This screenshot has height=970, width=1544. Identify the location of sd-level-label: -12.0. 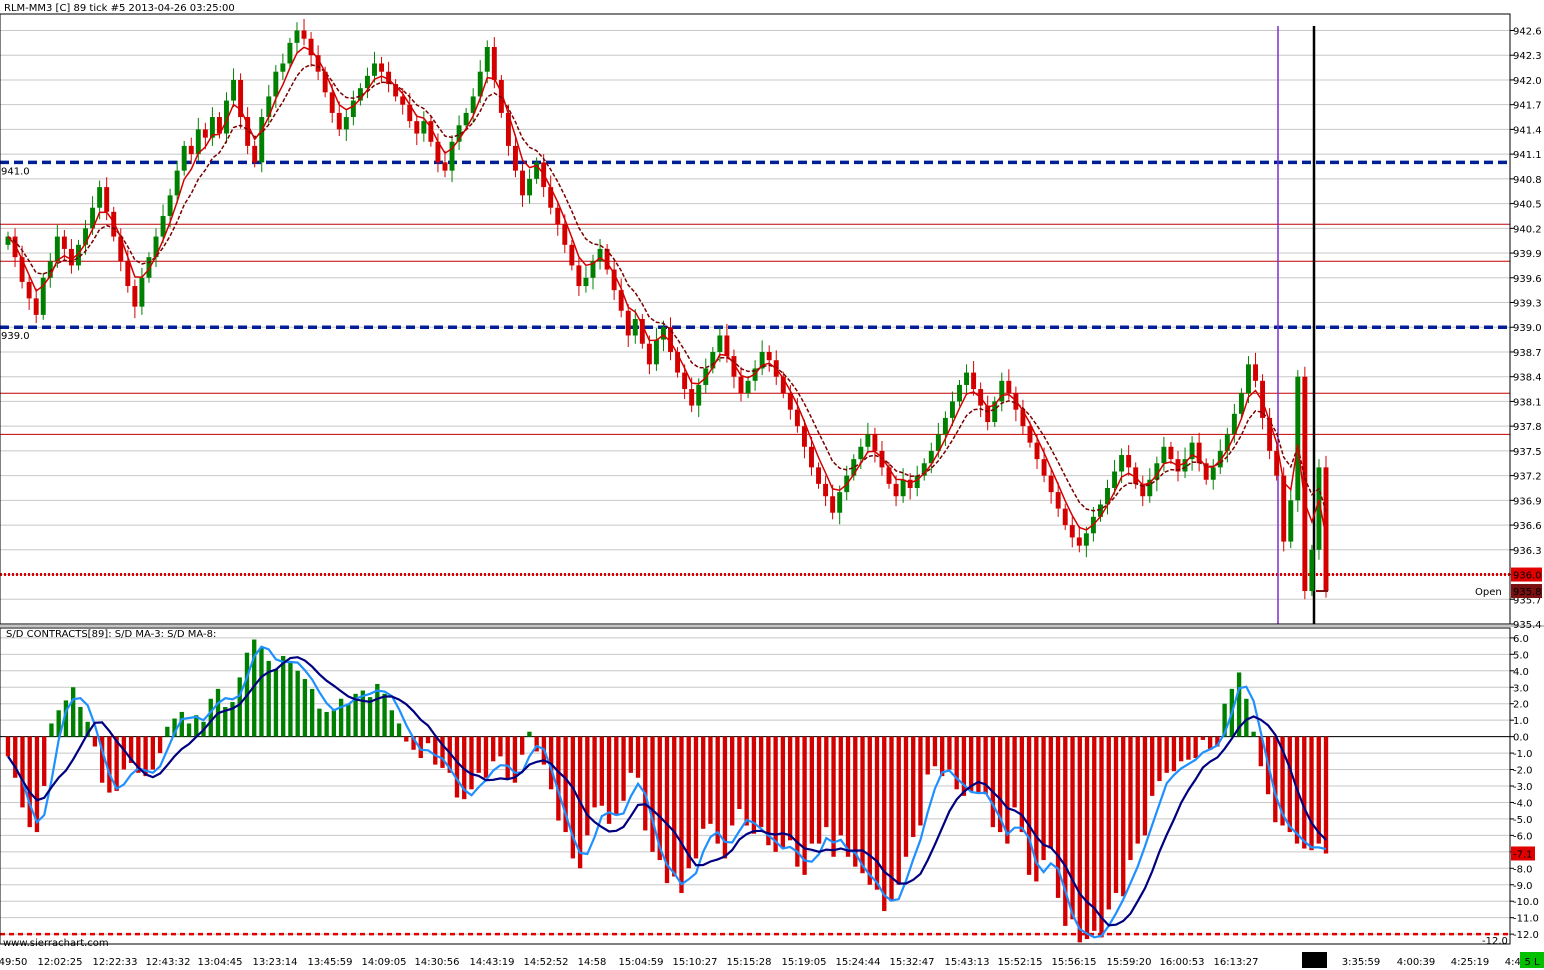
(1495, 941).